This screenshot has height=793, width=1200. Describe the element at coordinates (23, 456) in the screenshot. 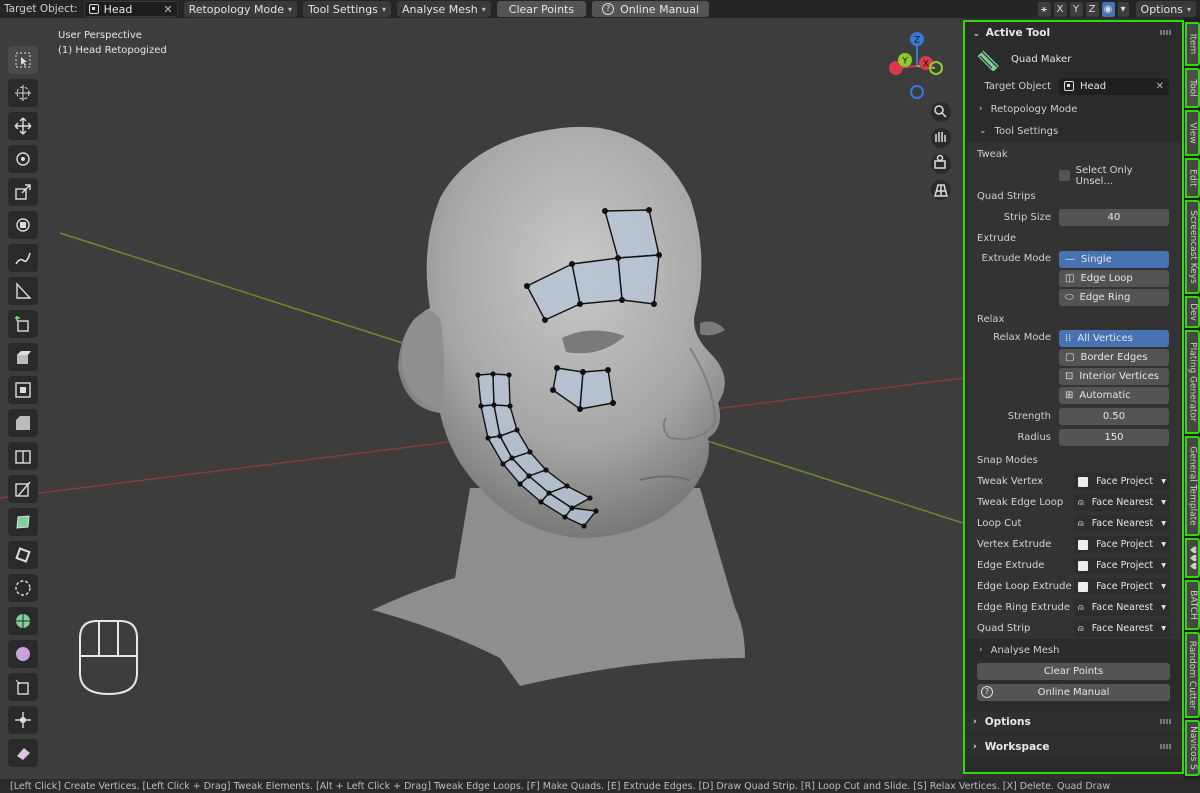

I see `loop-cut-icon` at that location.